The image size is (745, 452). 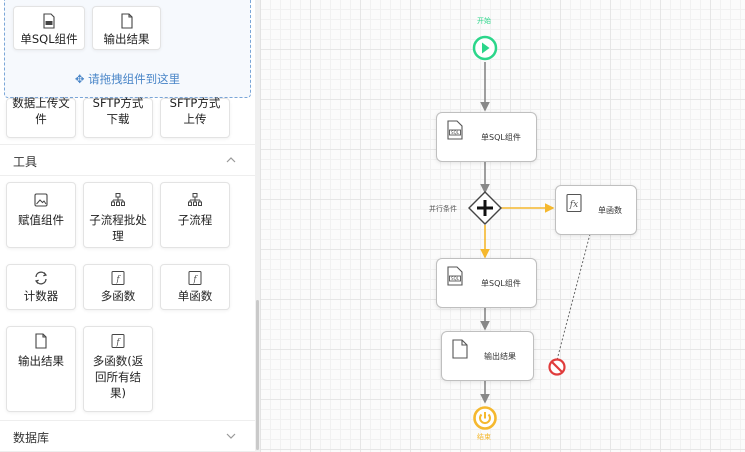 I want to click on component-card-sftp-download: SFTP方式 下载, so click(x=118, y=117).